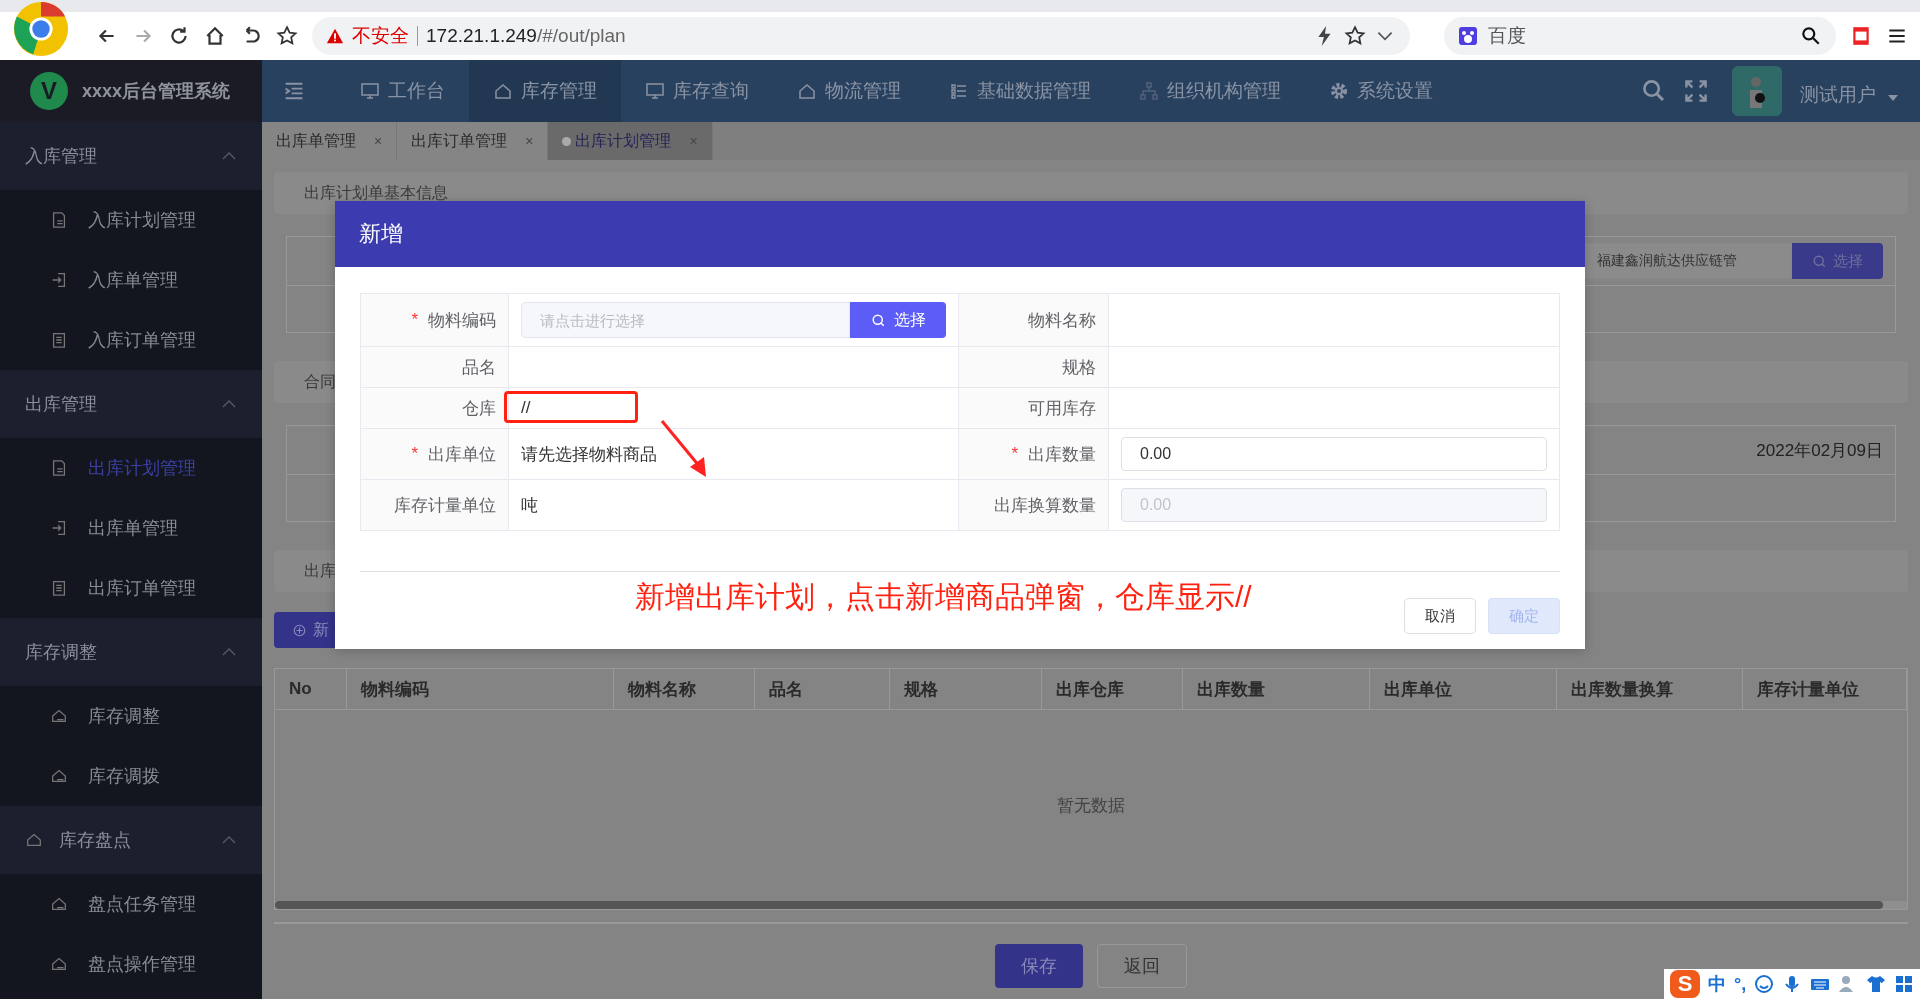 The image size is (1920, 999). What do you see at coordinates (479, 367) in the screenshot?
I see `field-label: 品名` at bounding box center [479, 367].